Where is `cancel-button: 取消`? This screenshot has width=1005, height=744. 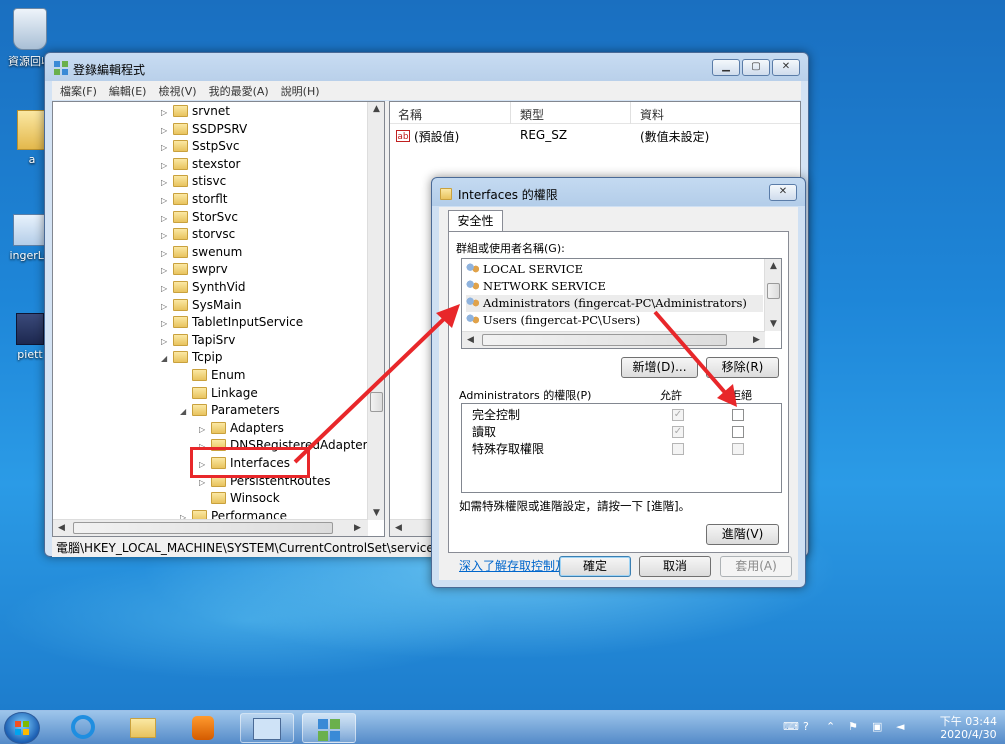 cancel-button: 取消 is located at coordinates (675, 566).